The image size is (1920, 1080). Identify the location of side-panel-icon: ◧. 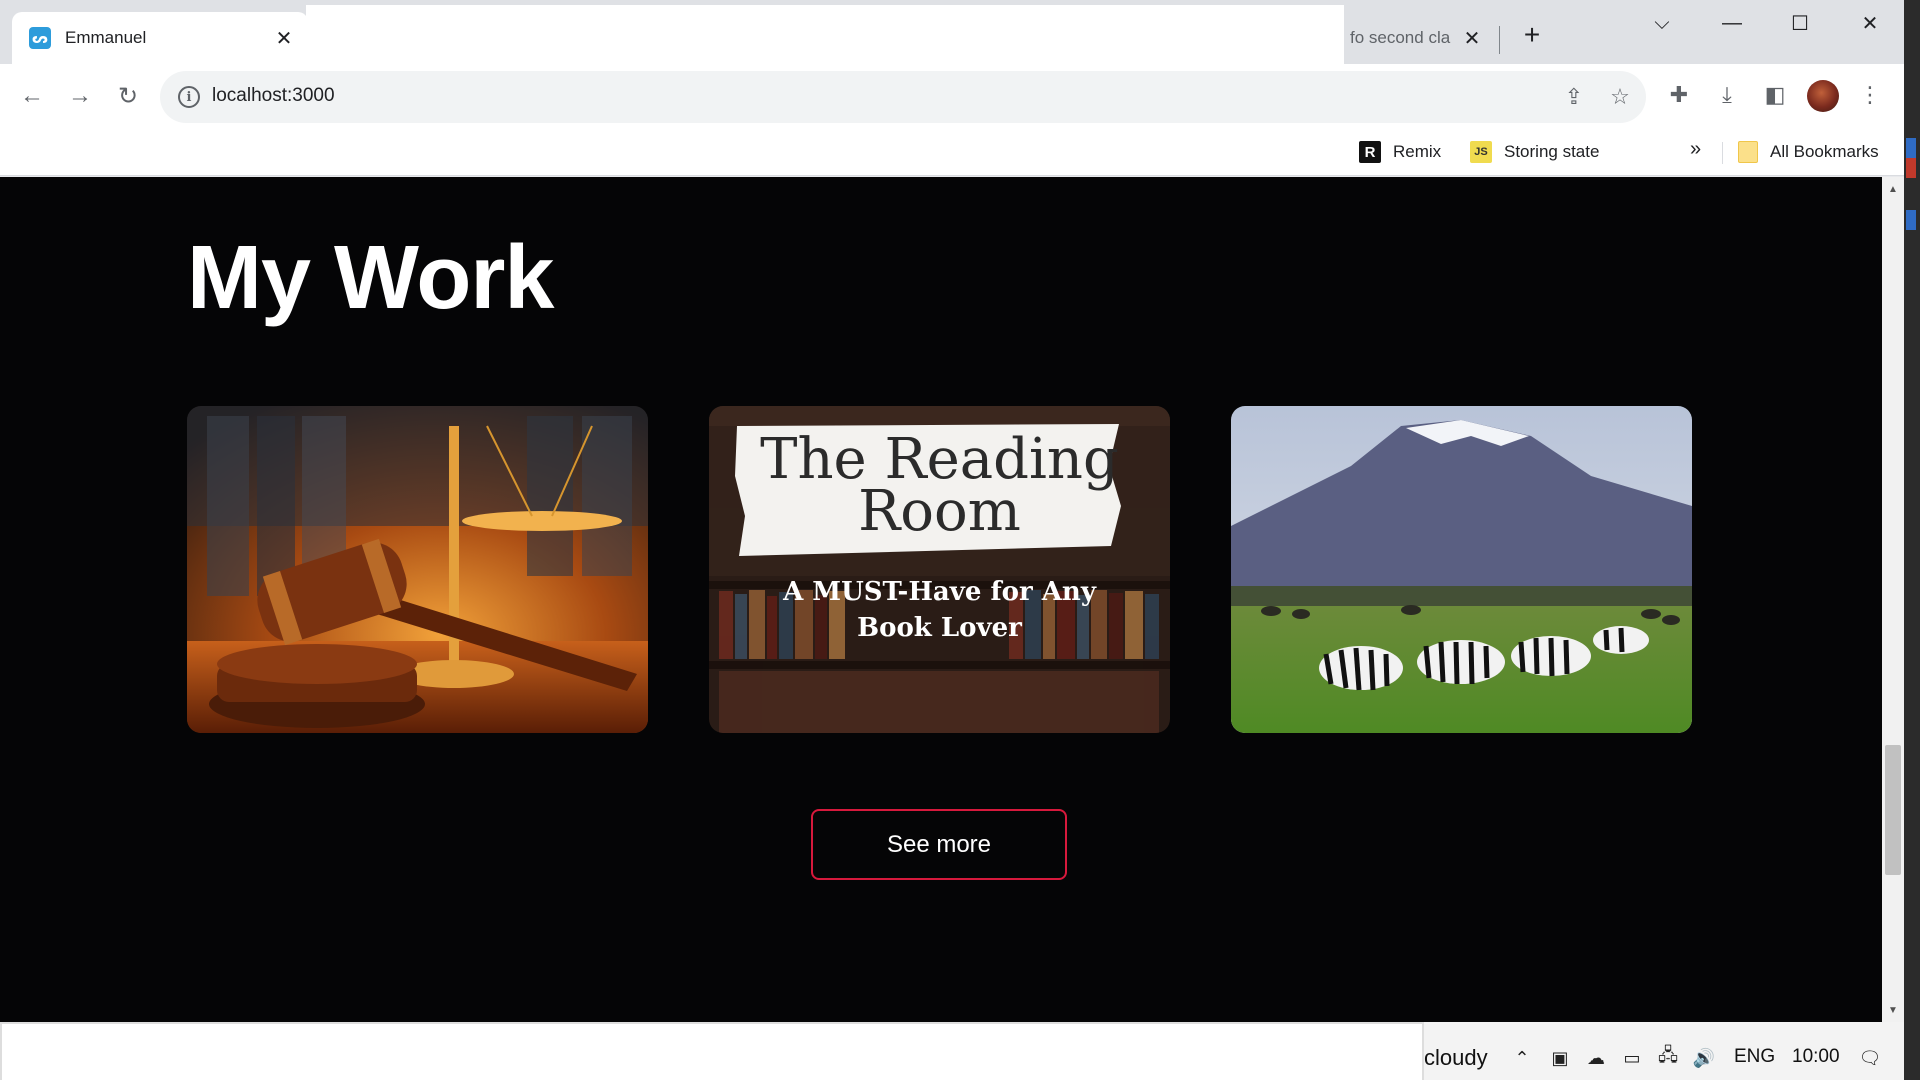
(1775, 95).